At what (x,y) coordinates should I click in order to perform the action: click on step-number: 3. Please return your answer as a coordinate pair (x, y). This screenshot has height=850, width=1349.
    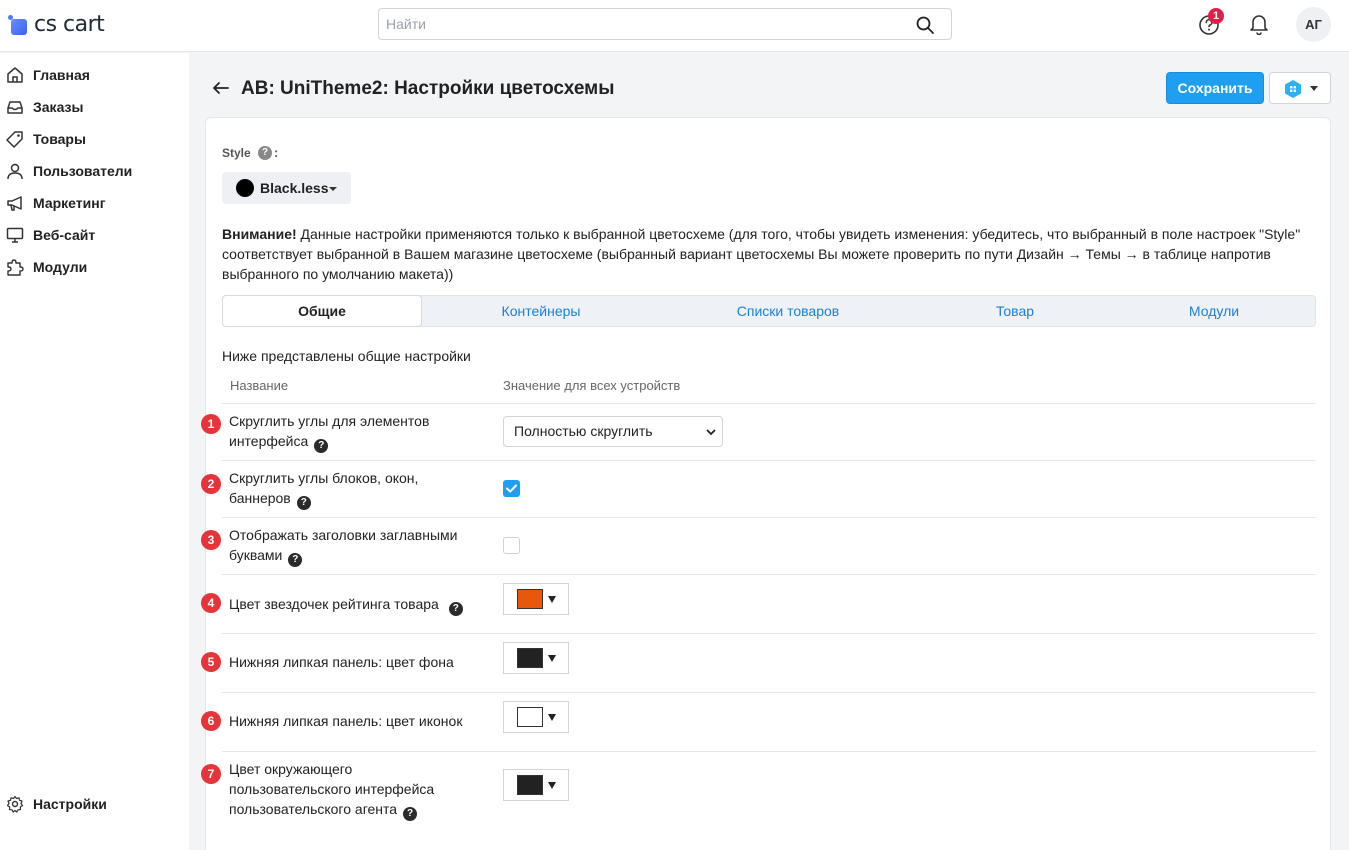
    Looking at the image, I should click on (211, 540).